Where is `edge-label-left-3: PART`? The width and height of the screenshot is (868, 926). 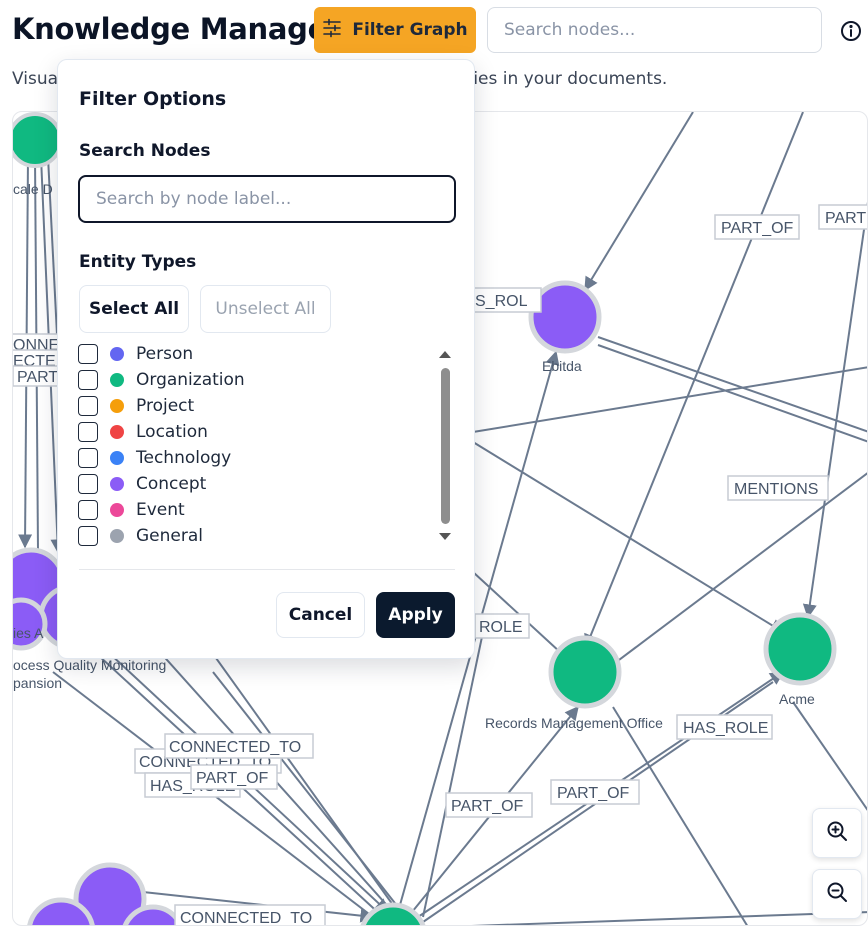
edge-label-left-3: PART is located at coordinates (36, 376).